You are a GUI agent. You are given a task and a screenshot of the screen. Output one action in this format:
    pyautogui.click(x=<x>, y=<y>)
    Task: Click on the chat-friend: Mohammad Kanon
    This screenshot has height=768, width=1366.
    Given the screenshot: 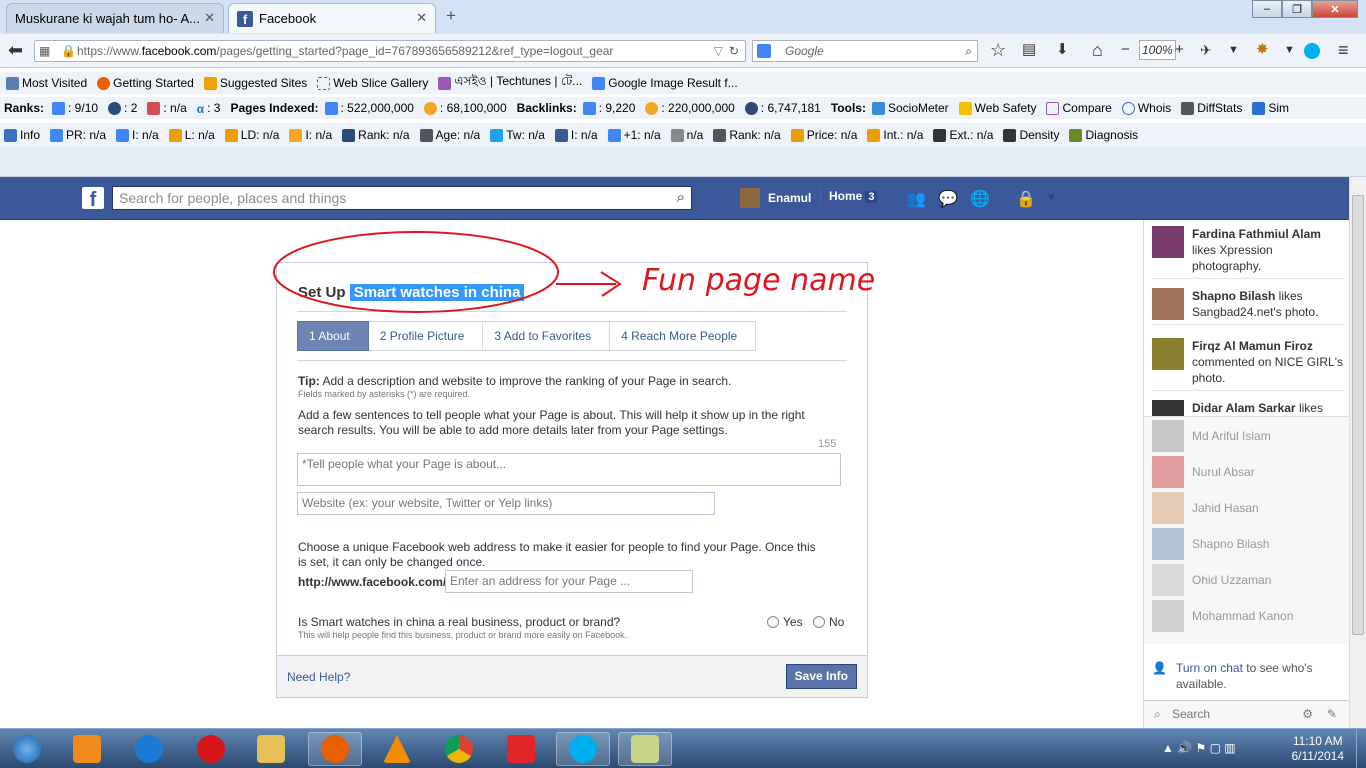 What is the action you would take?
    pyautogui.click(x=1222, y=616)
    